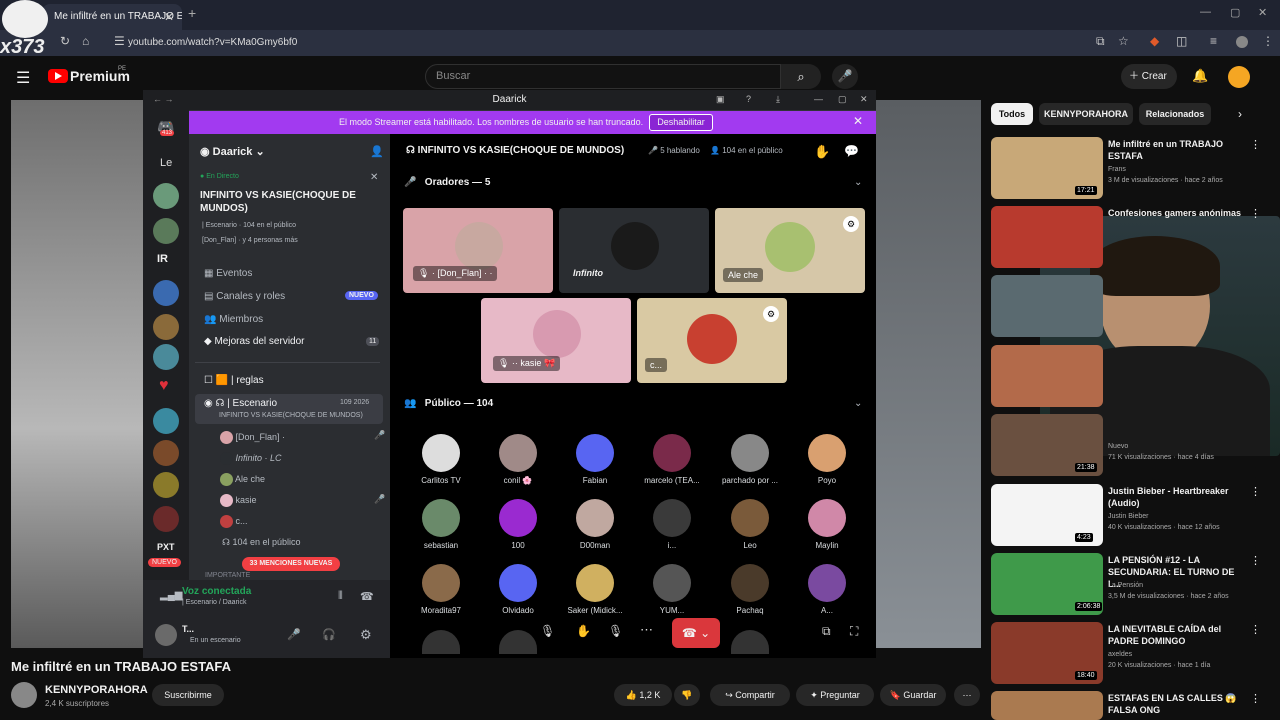  Describe the element at coordinates (119, 41) in the screenshot. I see `site-info-icon: ☰` at that location.